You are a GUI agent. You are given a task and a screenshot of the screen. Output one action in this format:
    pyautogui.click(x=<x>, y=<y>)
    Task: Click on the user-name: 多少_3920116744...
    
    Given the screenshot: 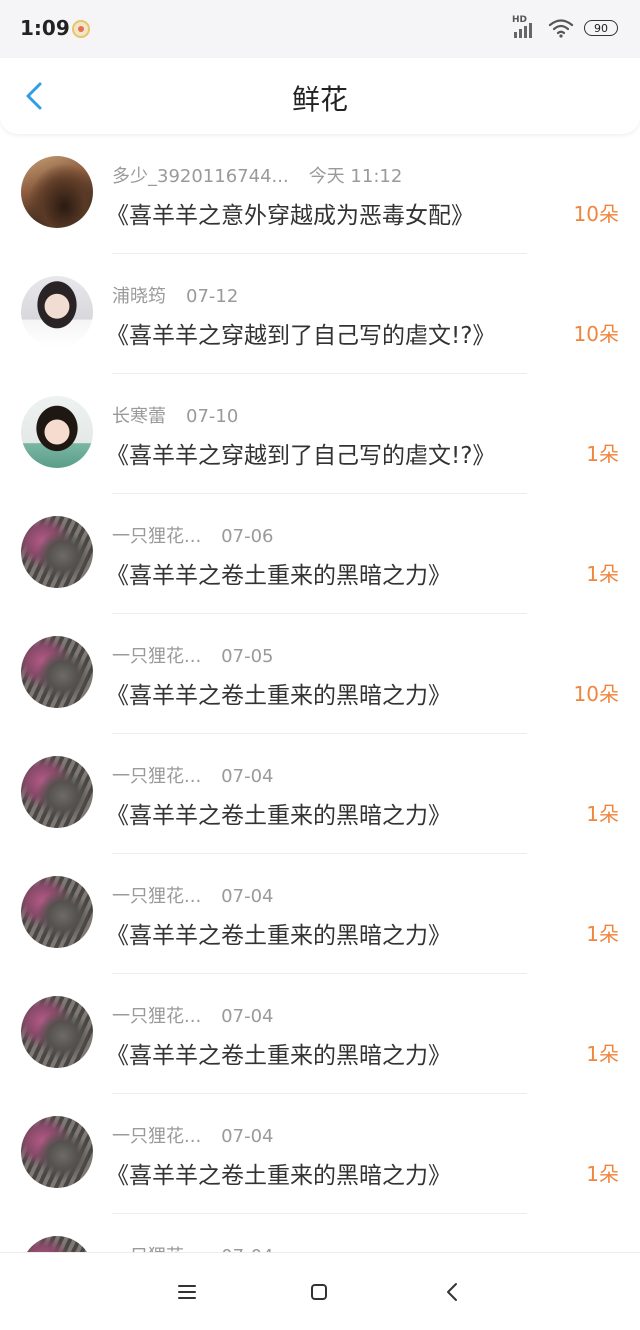 What is the action you would take?
    pyautogui.click(x=200, y=175)
    